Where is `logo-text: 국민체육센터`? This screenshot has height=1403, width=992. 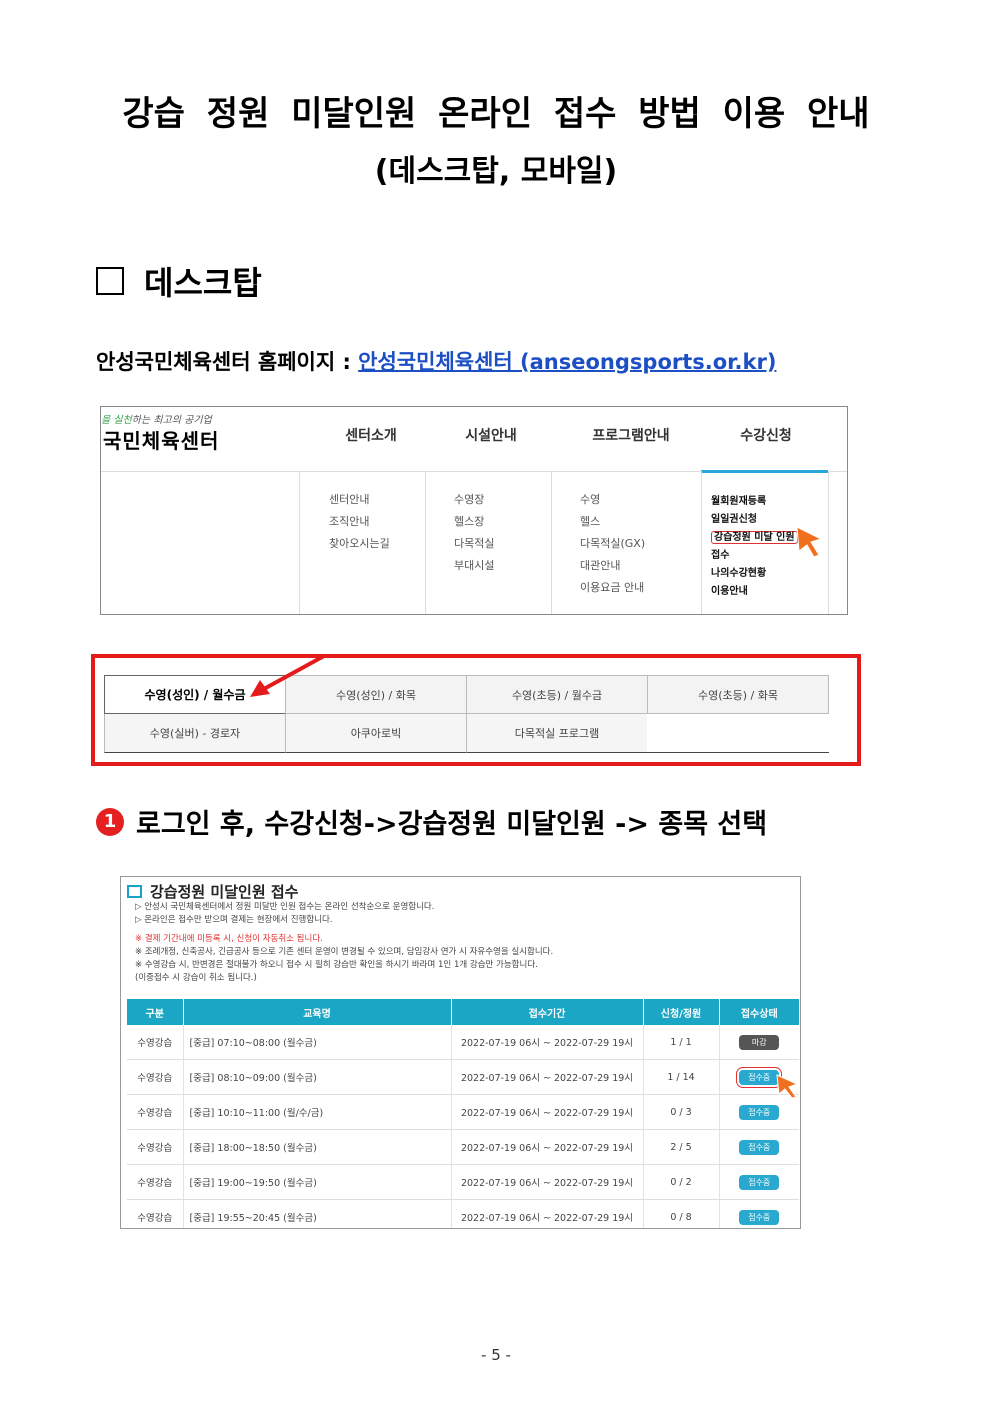
logo-text: 국민체육센터 is located at coordinates (161, 441).